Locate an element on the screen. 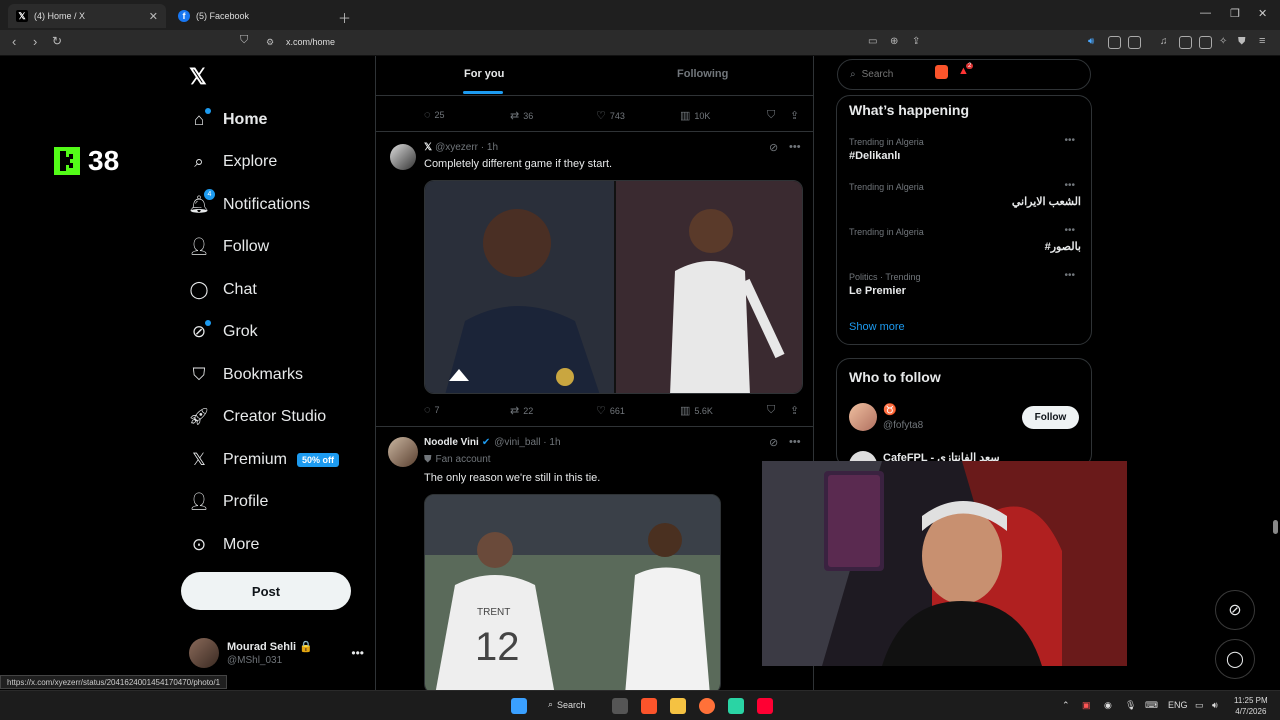  suggestion-name: ♉ is located at coordinates (890, 409).